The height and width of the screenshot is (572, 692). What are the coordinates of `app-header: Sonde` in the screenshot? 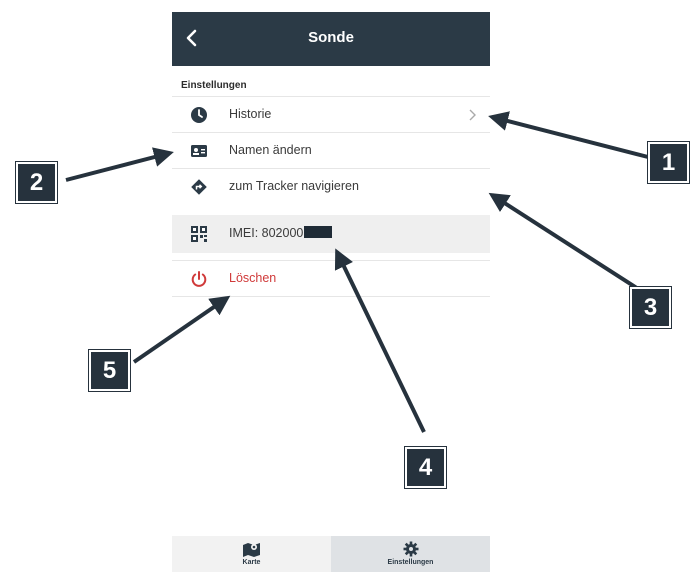 It's located at (331, 39).